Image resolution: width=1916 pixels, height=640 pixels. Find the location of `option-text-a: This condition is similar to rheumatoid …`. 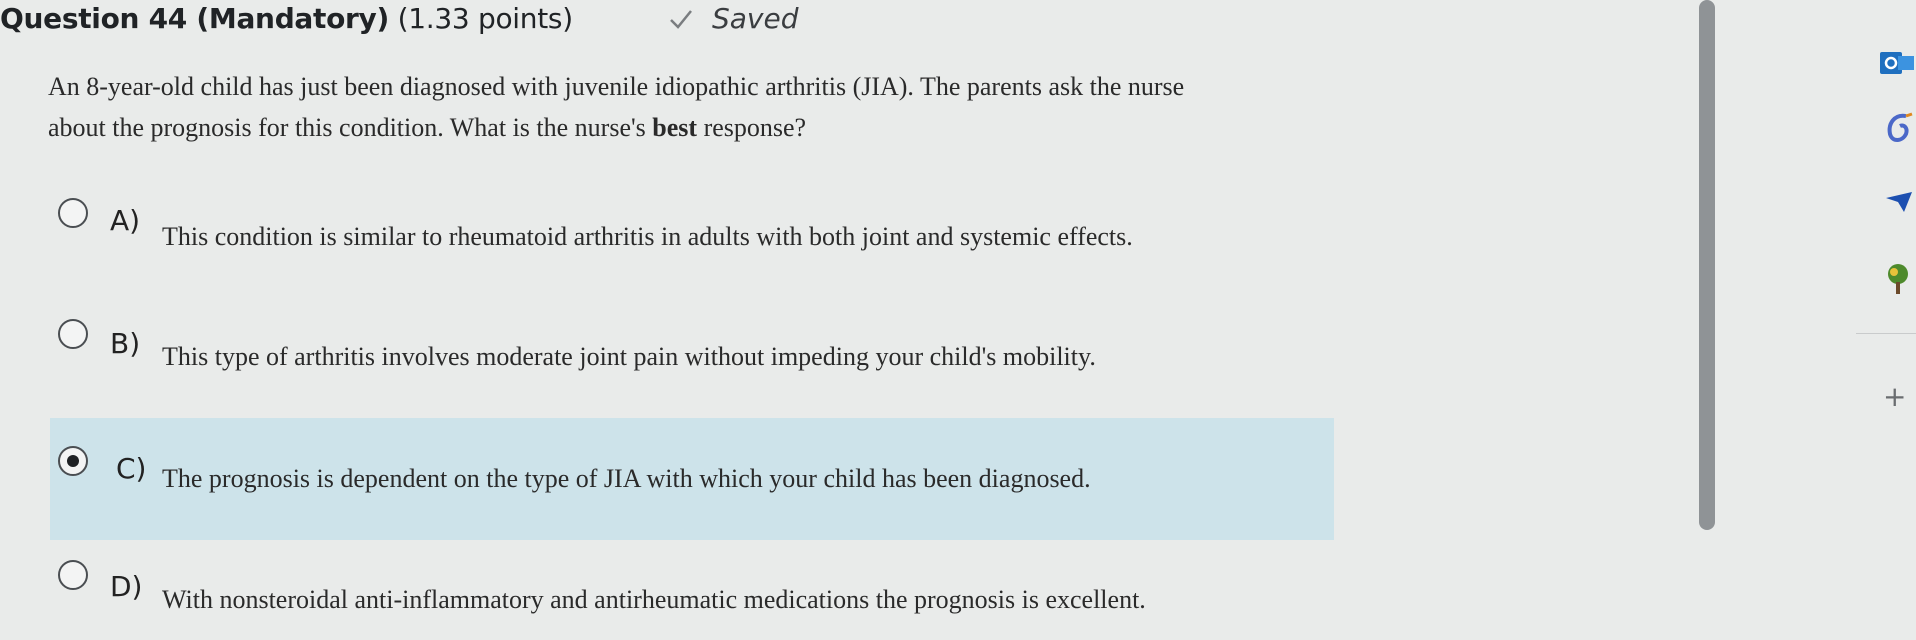

option-text-a: This condition is similar to rheumatoid … is located at coordinates (647, 236).